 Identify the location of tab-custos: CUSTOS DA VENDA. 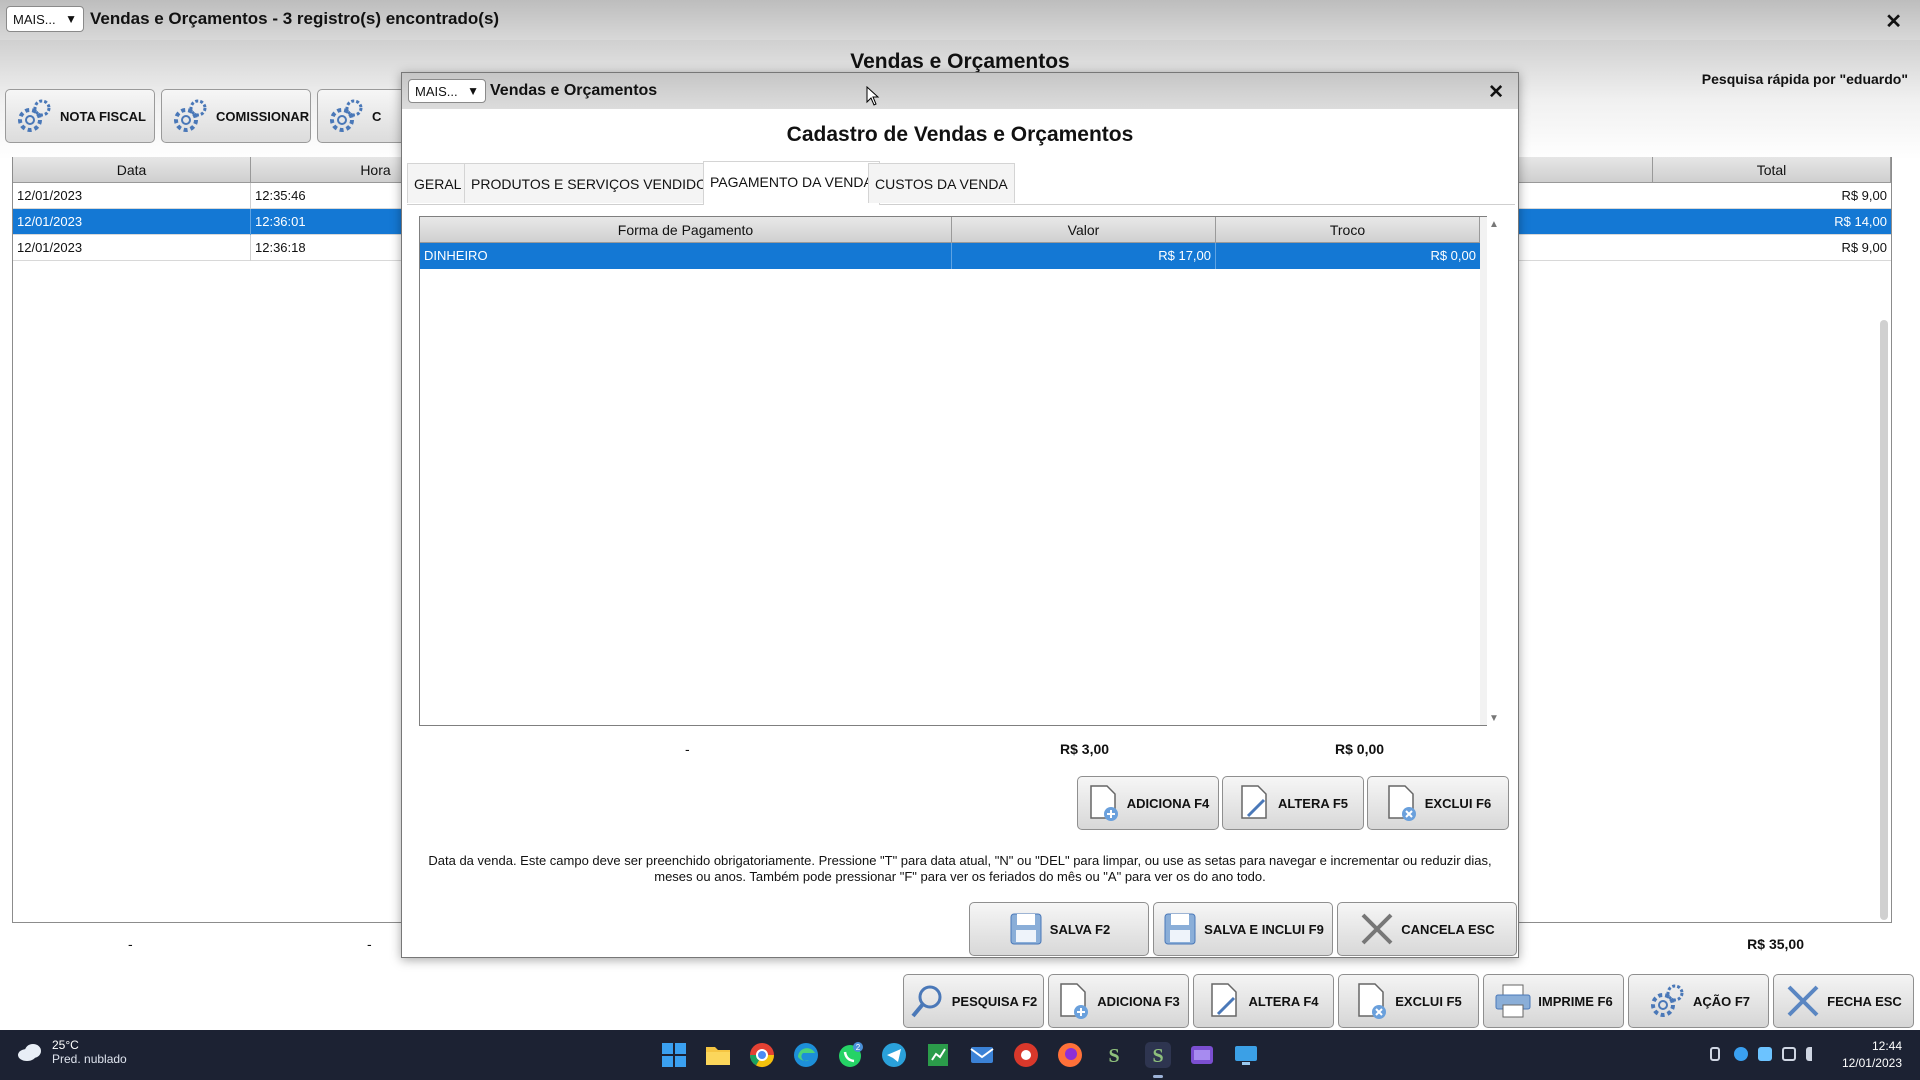
(941, 183).